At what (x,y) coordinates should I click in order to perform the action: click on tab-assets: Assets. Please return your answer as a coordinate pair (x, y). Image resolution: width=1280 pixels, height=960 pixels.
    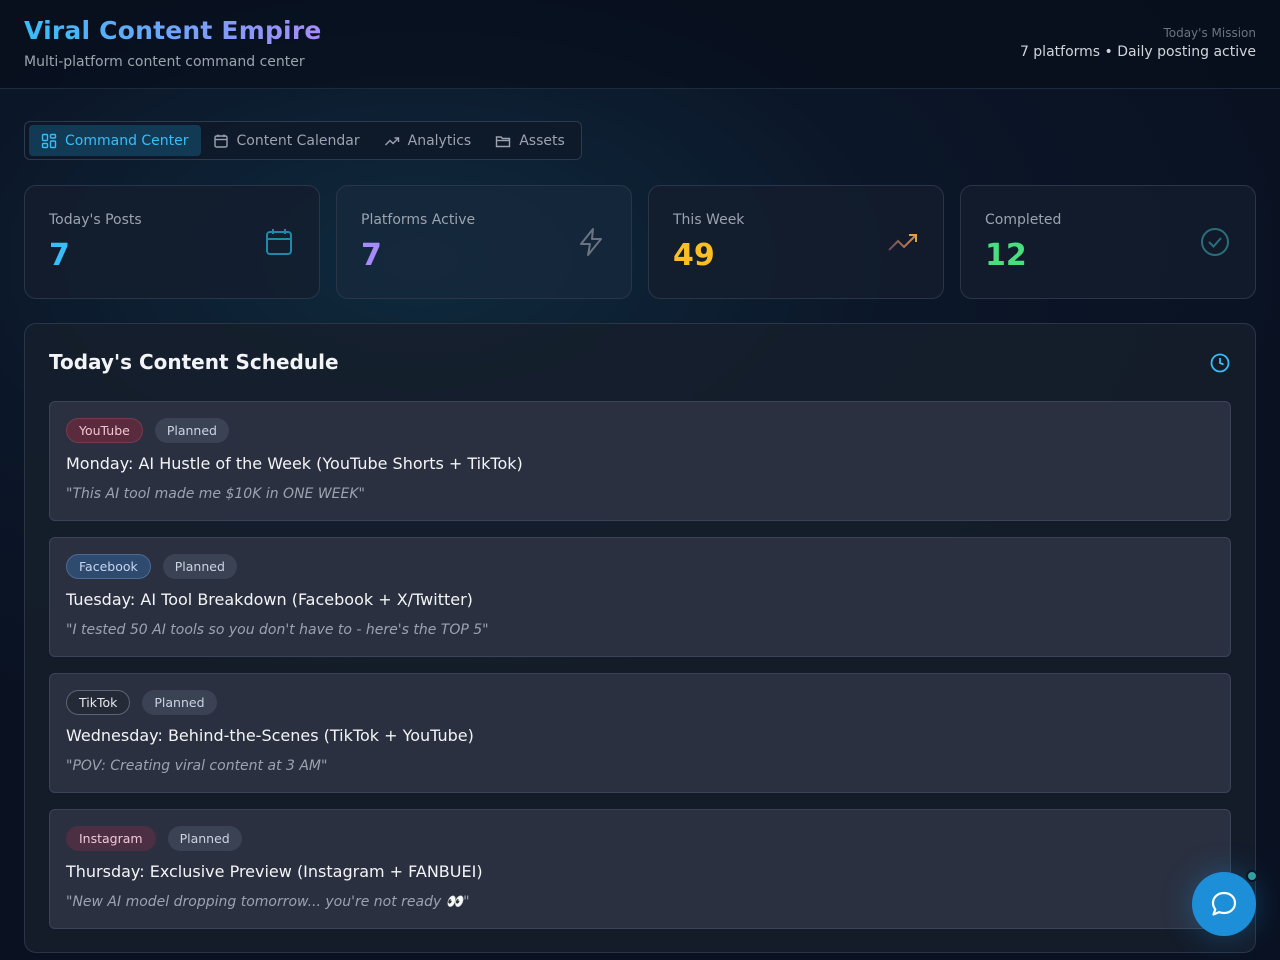
    Looking at the image, I should click on (530, 140).